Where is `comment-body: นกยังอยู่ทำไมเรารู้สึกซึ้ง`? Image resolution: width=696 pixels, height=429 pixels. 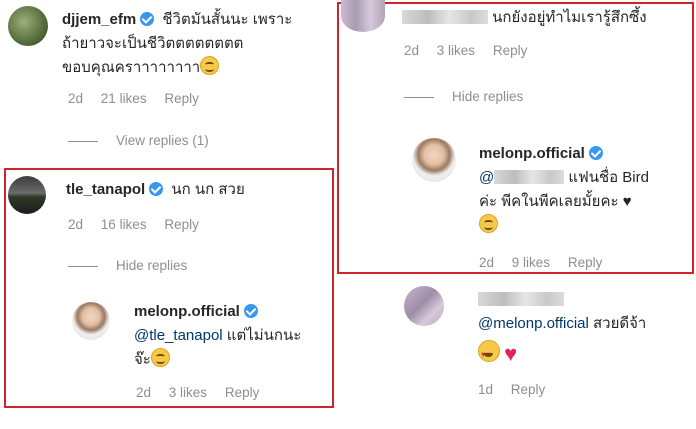
comment-body: นกยังอยู่ทำไมเรารู้สึกซึ้ง is located at coordinates (524, 18).